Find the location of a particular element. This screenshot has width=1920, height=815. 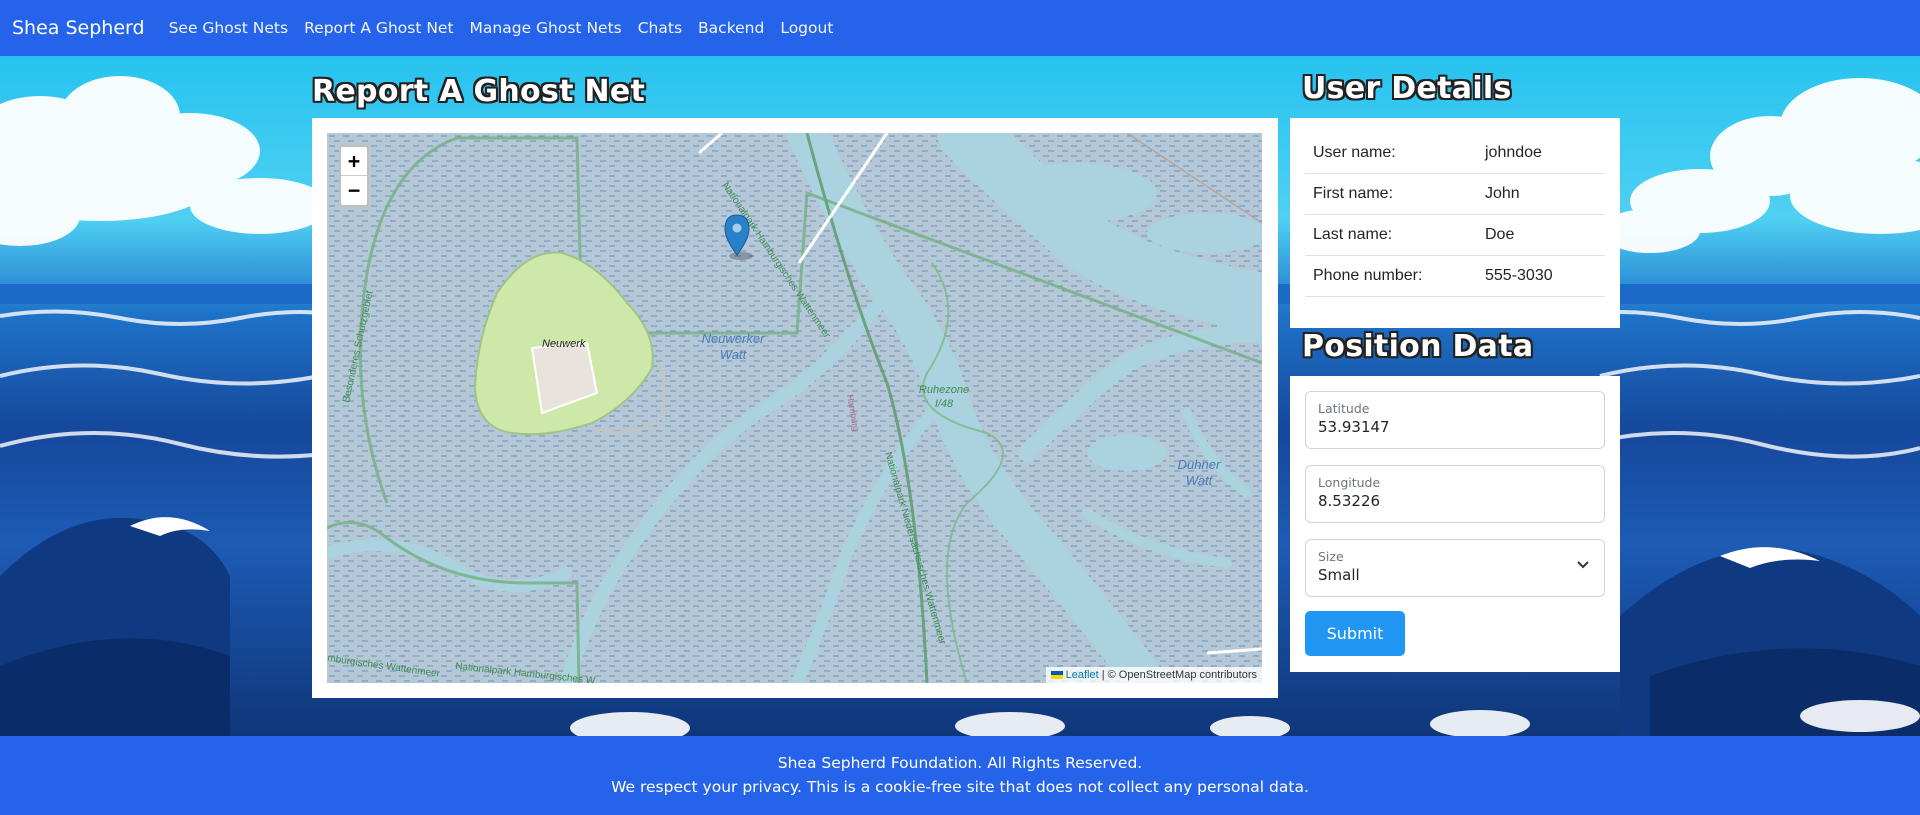

map-label-ruhezone-a: Ruhezone is located at coordinates (944, 390).